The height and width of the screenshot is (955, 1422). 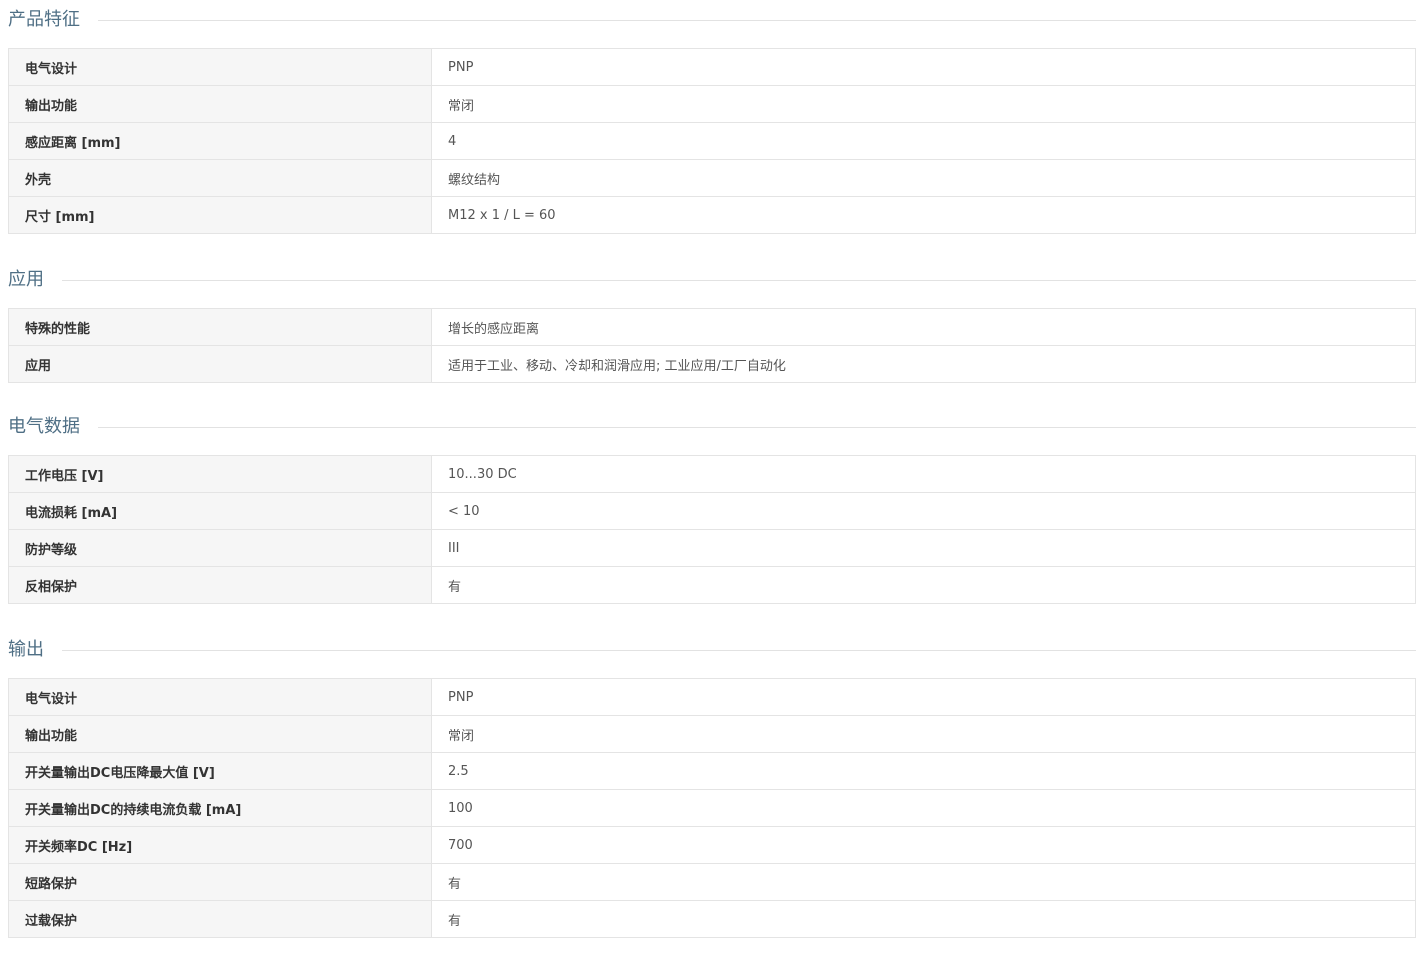 I want to click on row-label: 过载保护, so click(x=220, y=919).